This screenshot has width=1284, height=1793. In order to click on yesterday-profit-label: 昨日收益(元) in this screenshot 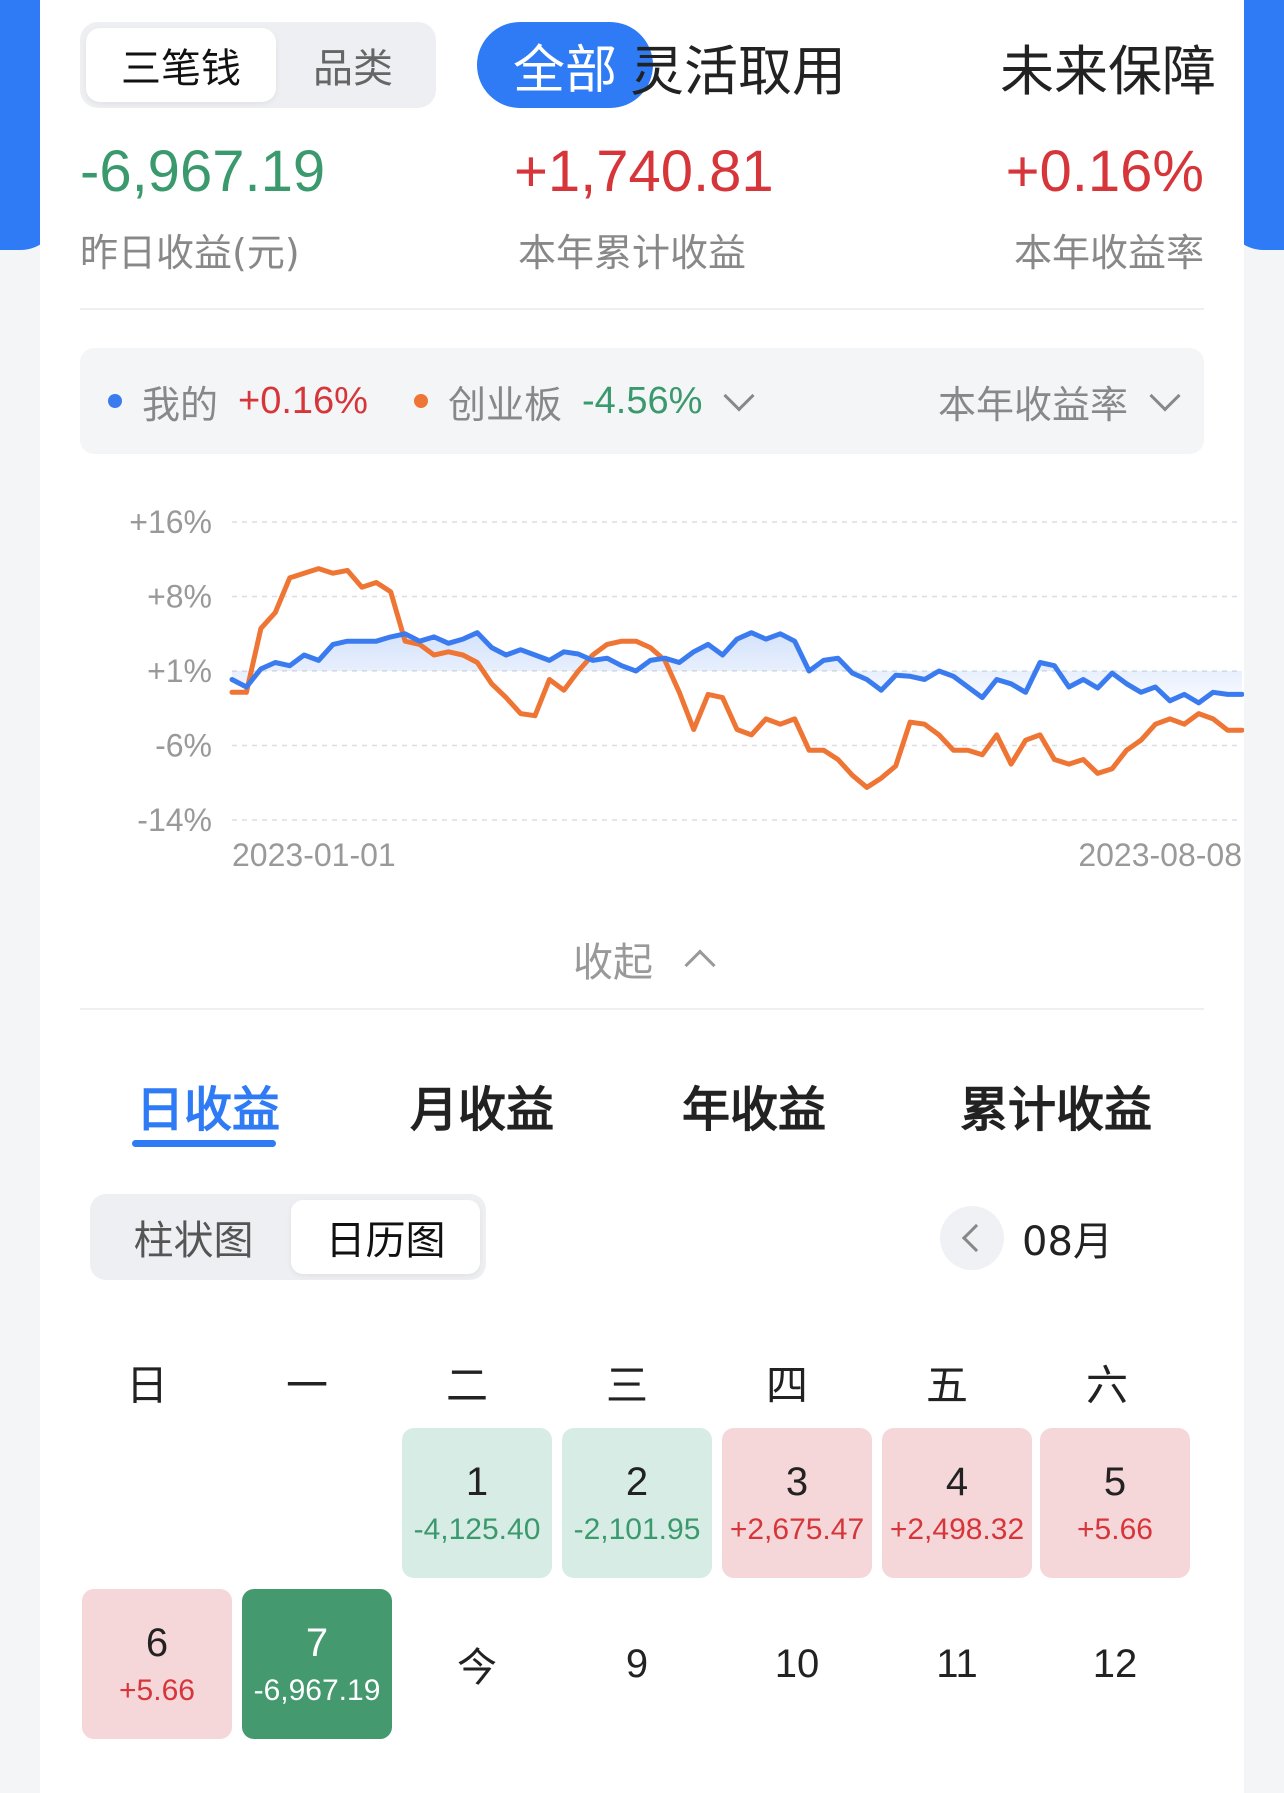, I will do `click(190, 253)`.